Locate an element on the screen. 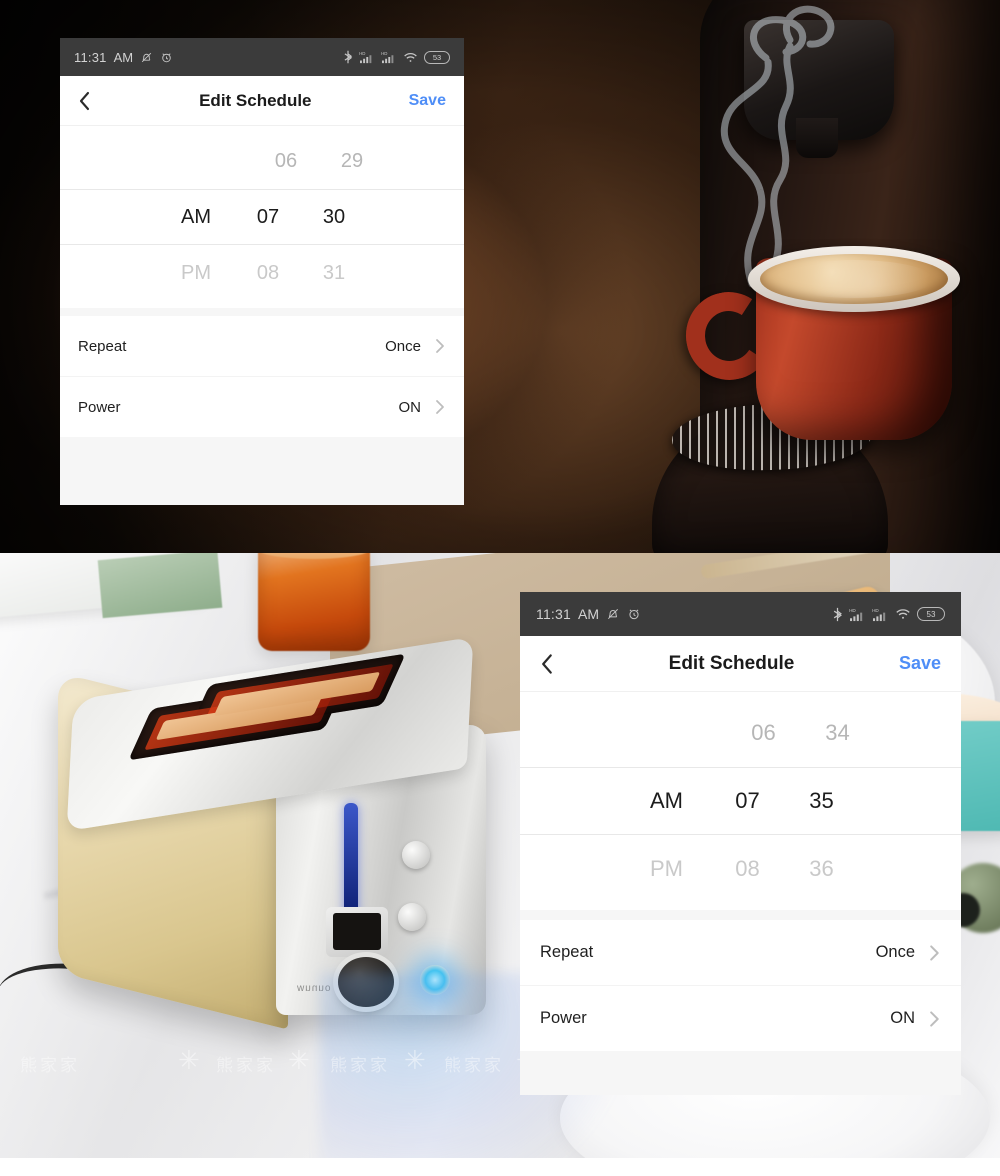 This screenshot has height=1176, width=1000. picker-minute-below: 36 is located at coordinates (822, 869).